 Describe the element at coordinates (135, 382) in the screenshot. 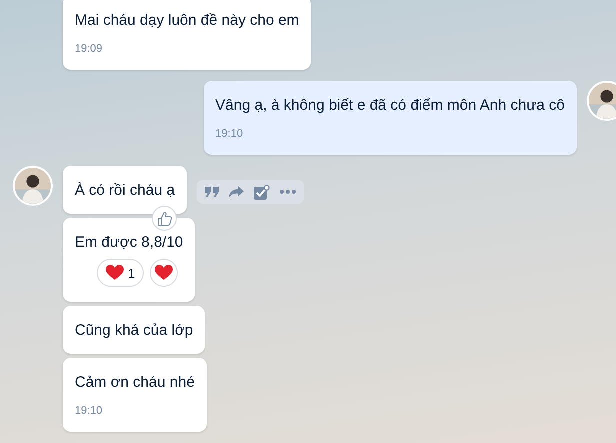

I see `message-text: Cảm ơn cháu nhé` at that location.